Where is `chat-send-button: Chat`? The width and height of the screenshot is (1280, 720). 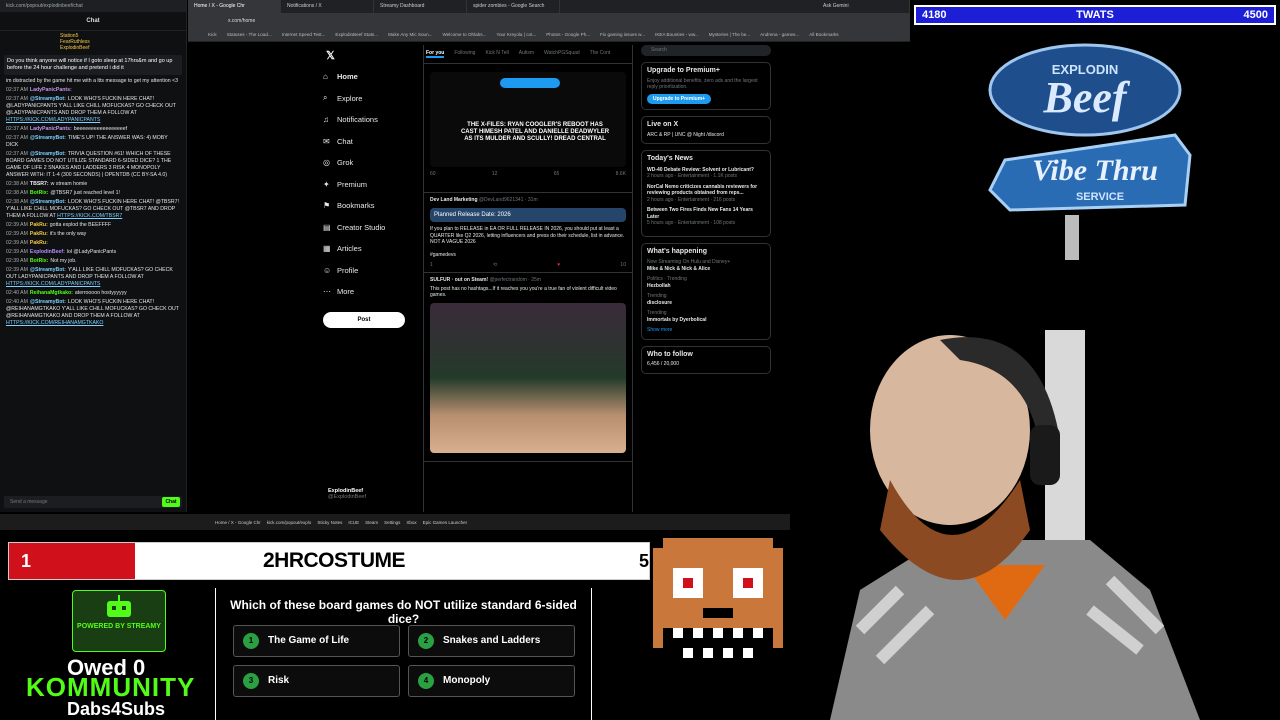
chat-send-button: Chat is located at coordinates (171, 502).